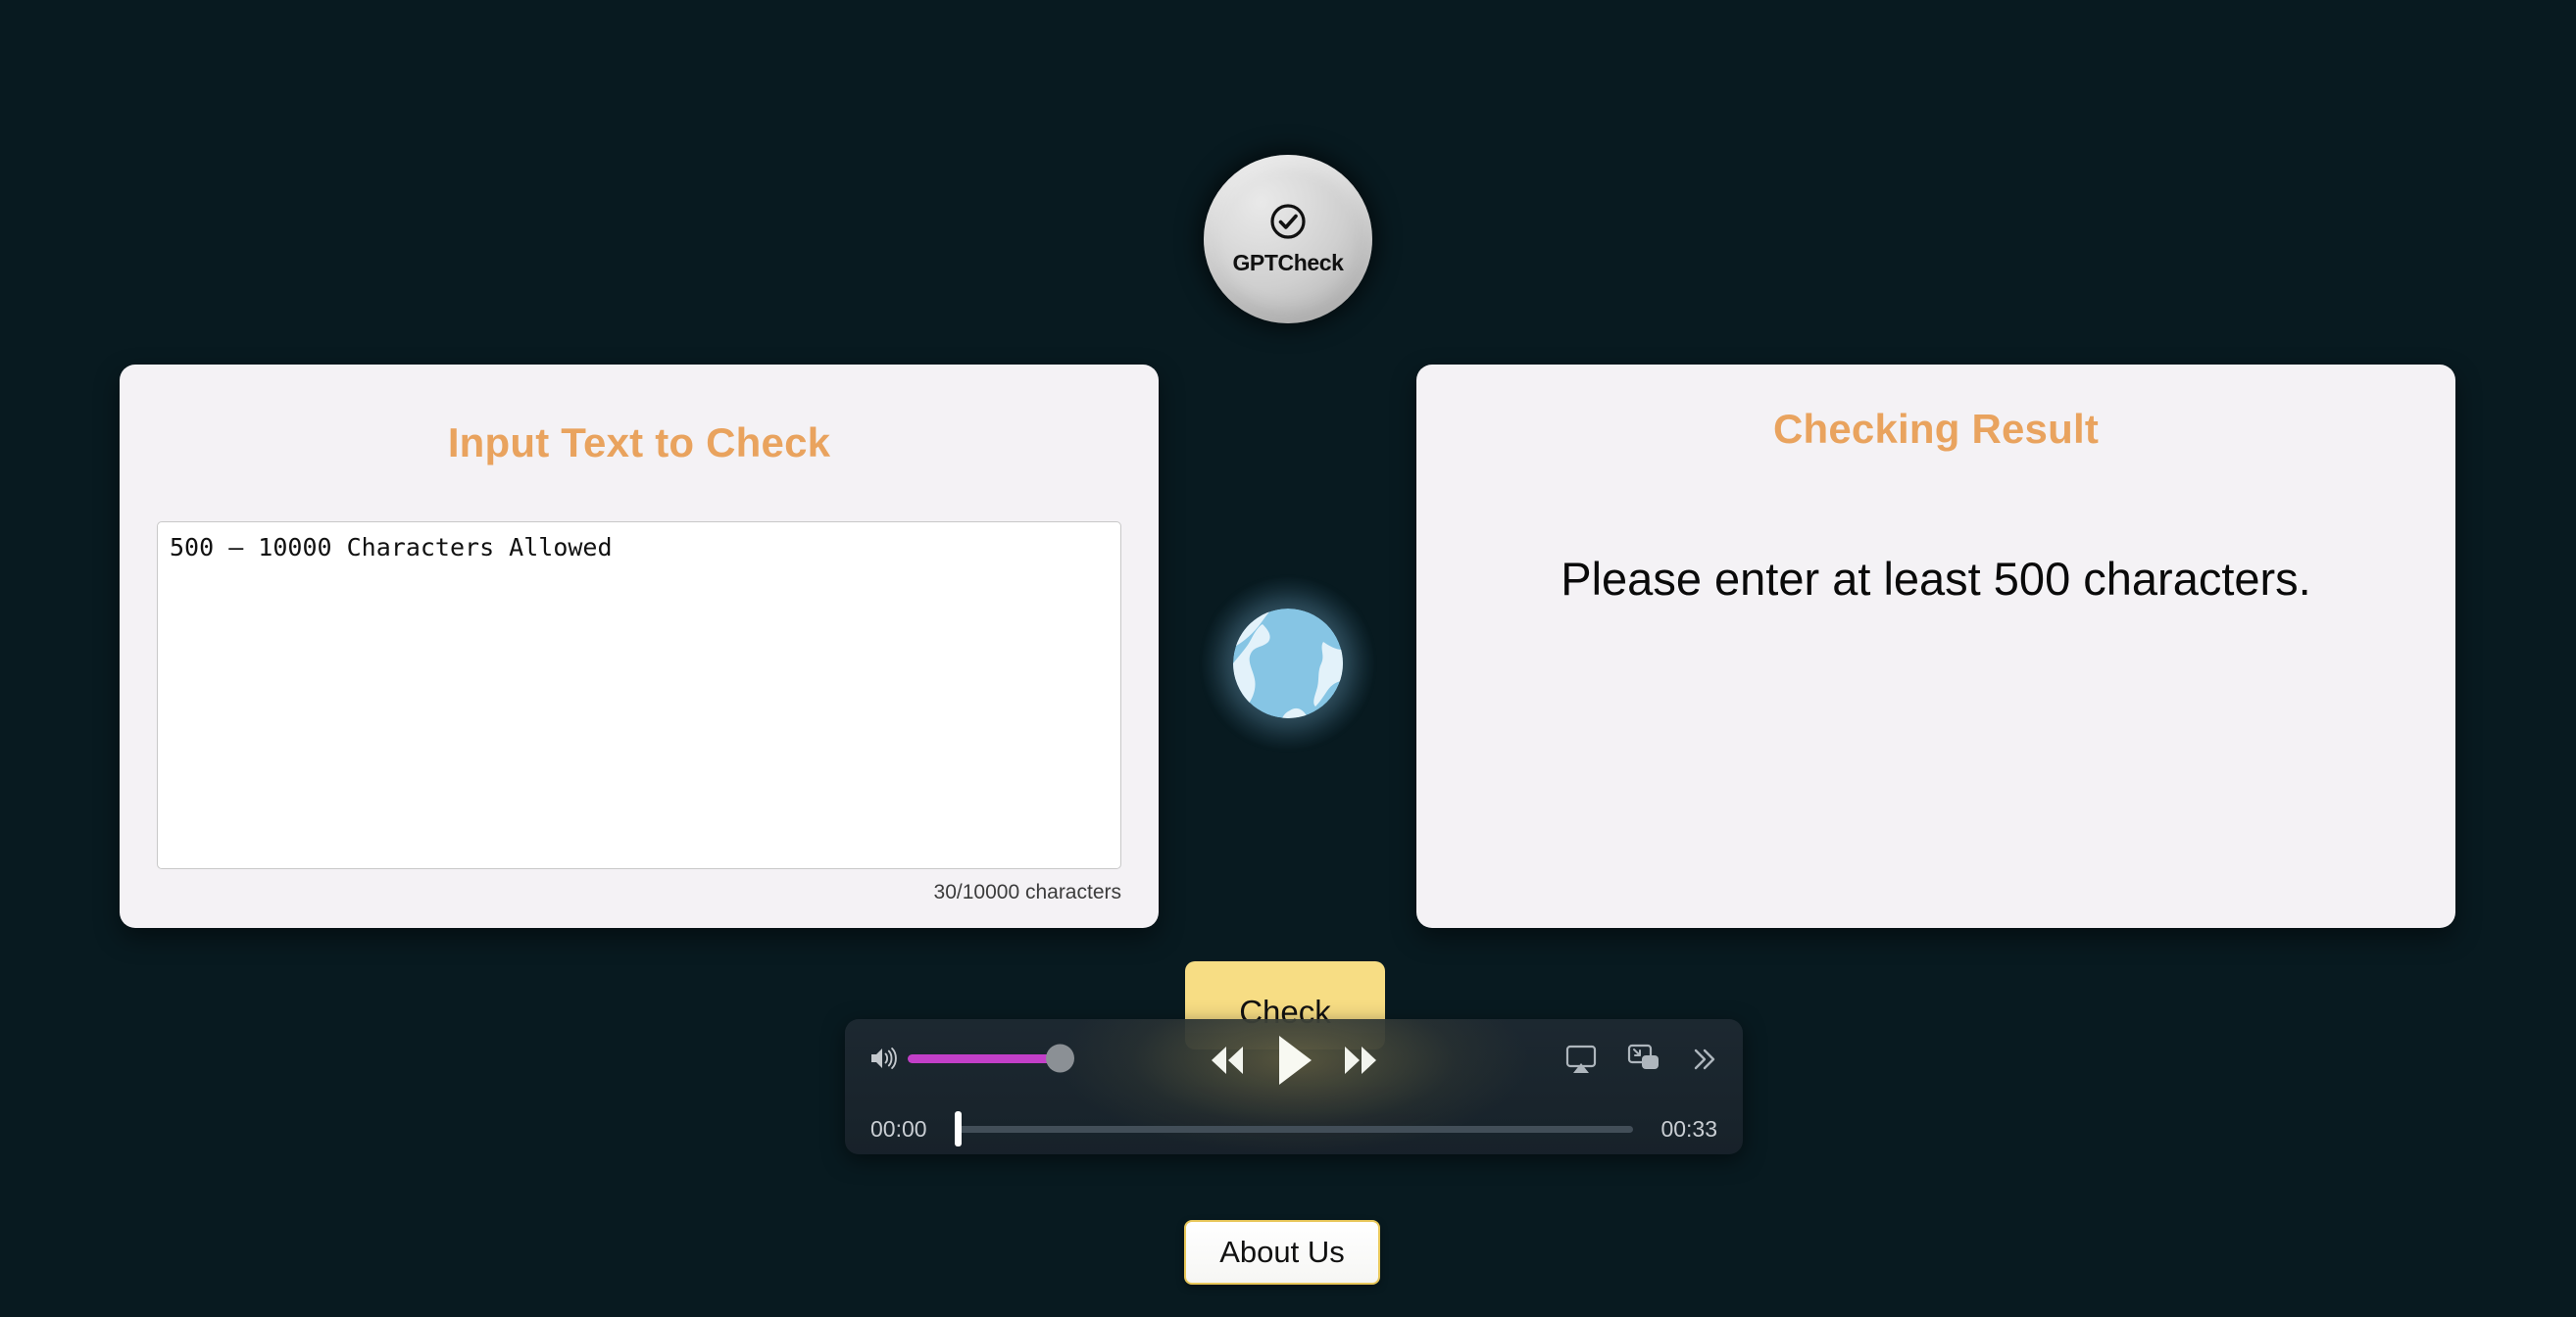  I want to click on media-player: 00:00 00:33, so click(1294, 1087).